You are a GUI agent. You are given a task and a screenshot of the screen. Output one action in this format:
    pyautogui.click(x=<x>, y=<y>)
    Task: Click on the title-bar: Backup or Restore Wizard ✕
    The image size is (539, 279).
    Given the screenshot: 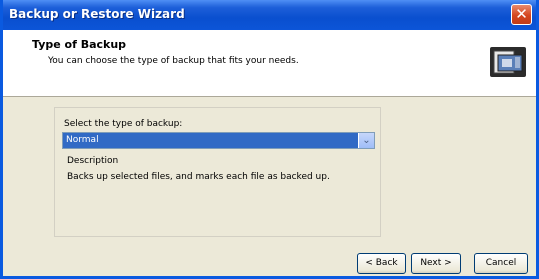 What is the action you would take?
    pyautogui.click(x=269, y=15)
    